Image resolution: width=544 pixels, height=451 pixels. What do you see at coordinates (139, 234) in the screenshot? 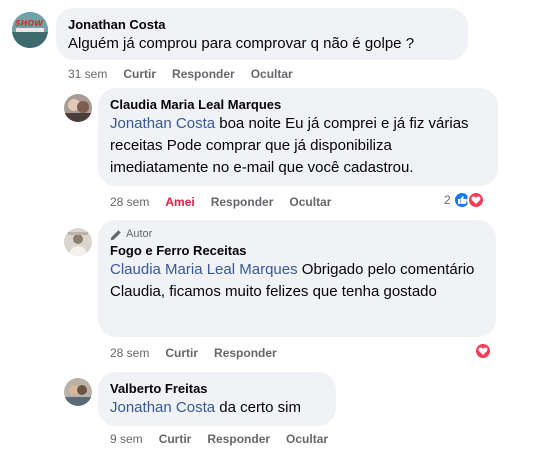
I see `author-badge-label: Autor` at bounding box center [139, 234].